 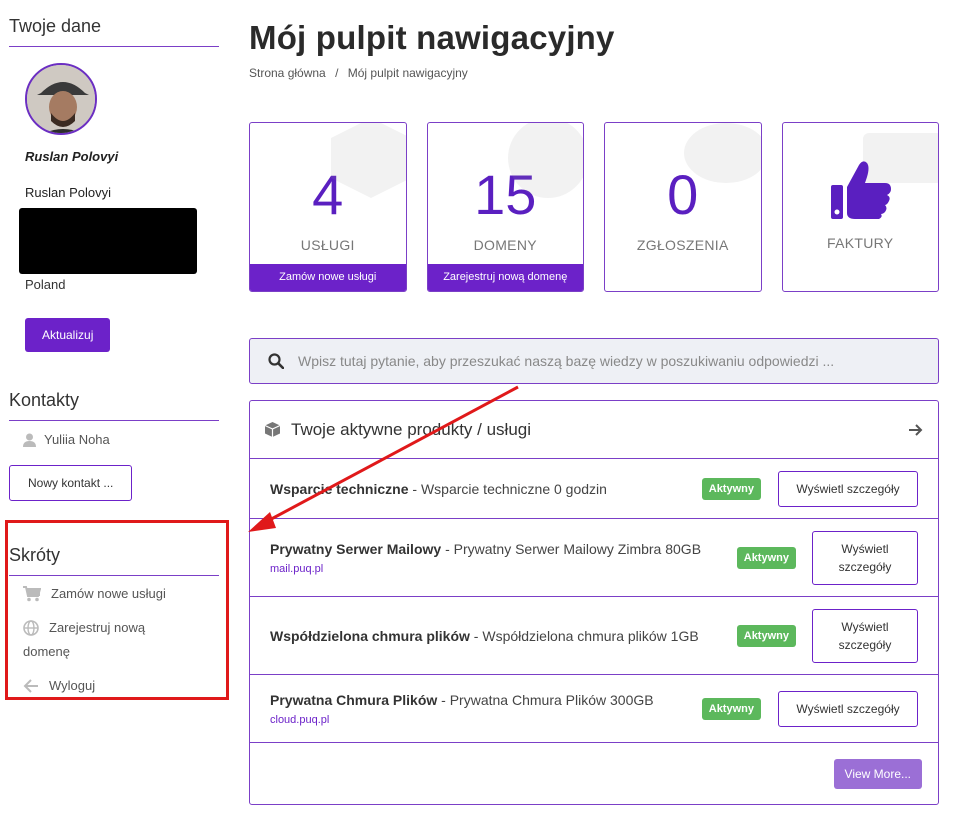 What do you see at coordinates (108, 241) in the screenshot?
I see `redacted-address-block` at bounding box center [108, 241].